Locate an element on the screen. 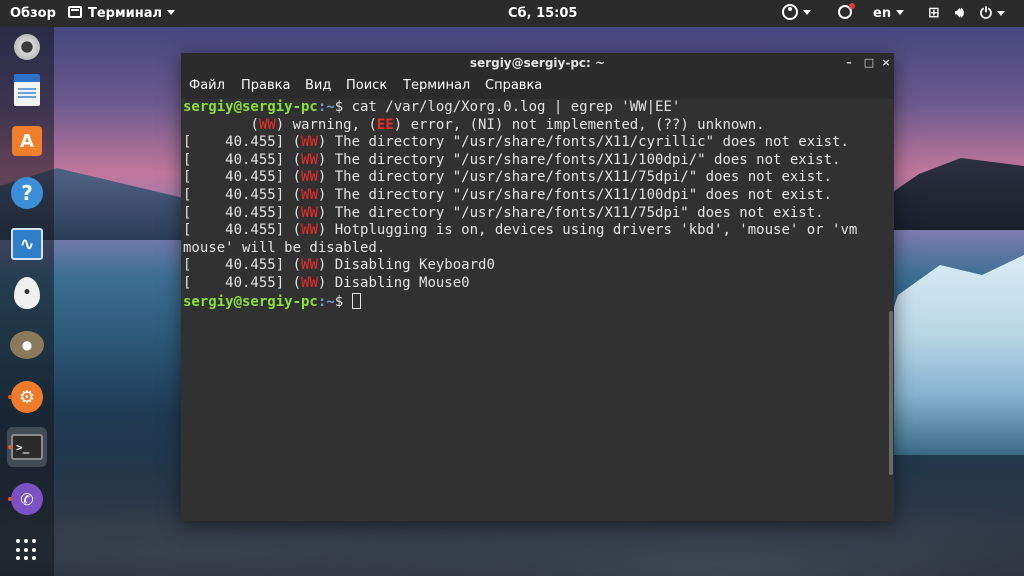 The width and height of the screenshot is (1024, 576). dock-item-document-viewer is located at coordinates (27, 90).